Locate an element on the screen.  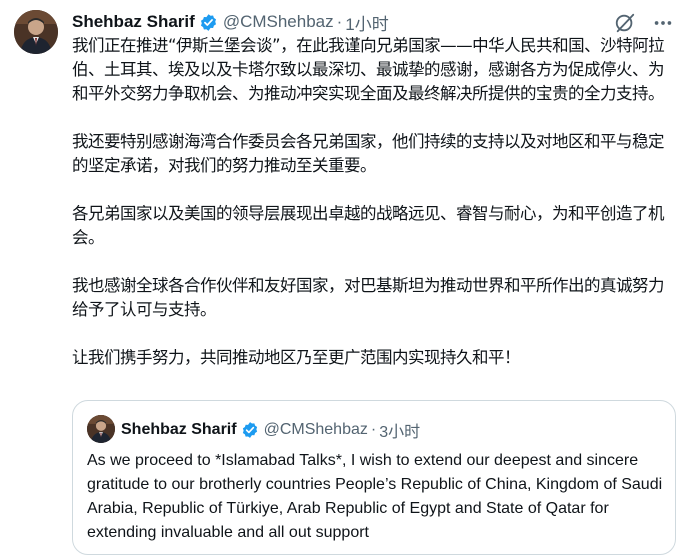
author-name: Shehbaz Sharif is located at coordinates (133, 22).